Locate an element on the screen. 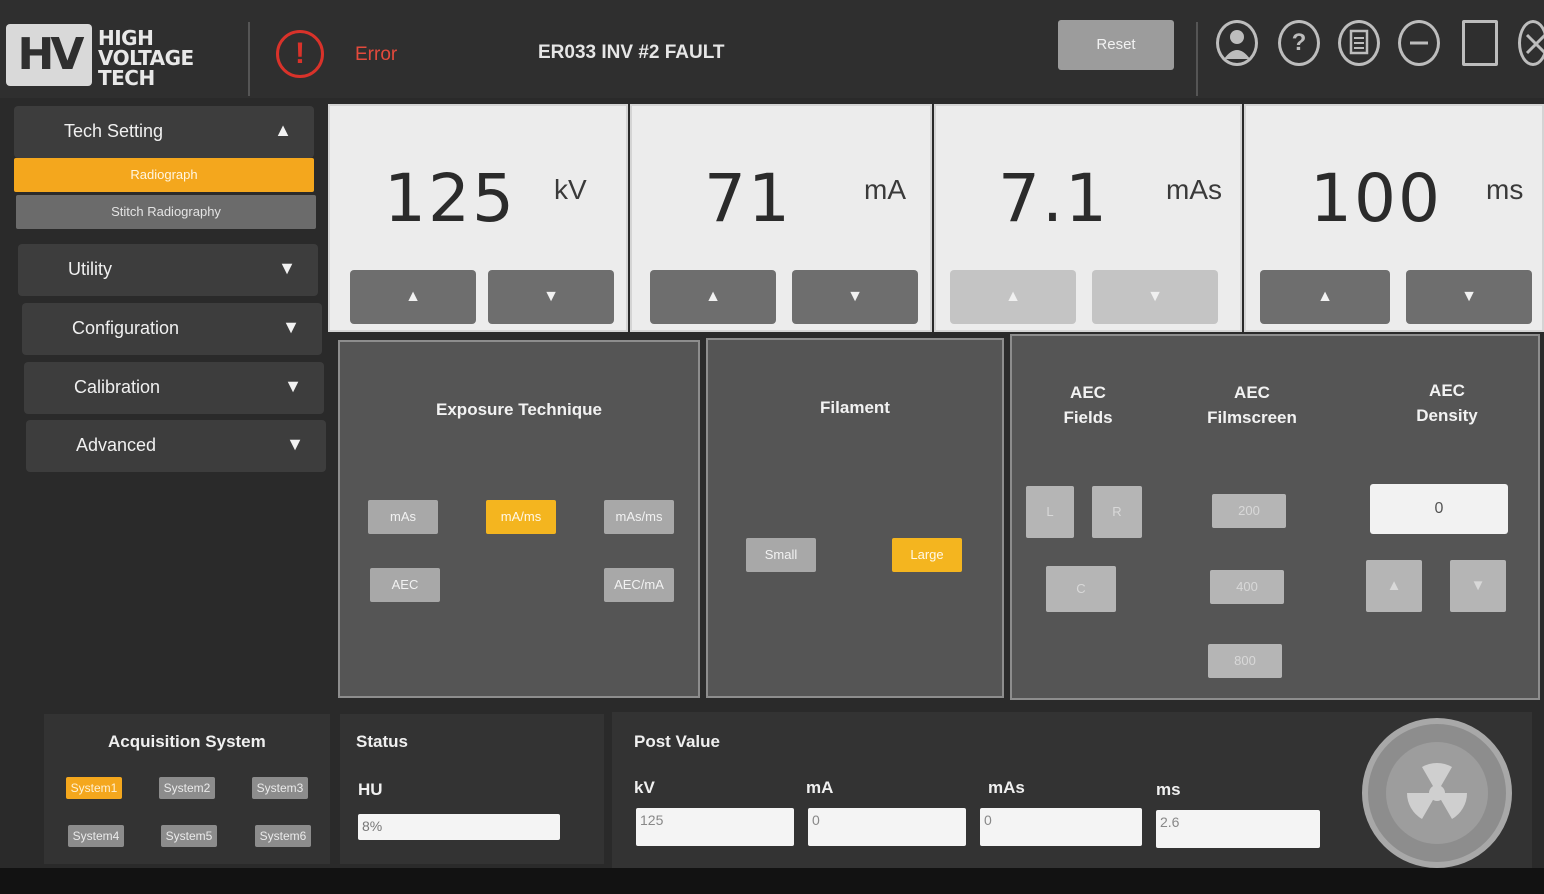 Image resolution: width=1544 pixels, height=894 pixels. menu-tech-setting: Tech Setting ▲ is located at coordinates (164, 132).